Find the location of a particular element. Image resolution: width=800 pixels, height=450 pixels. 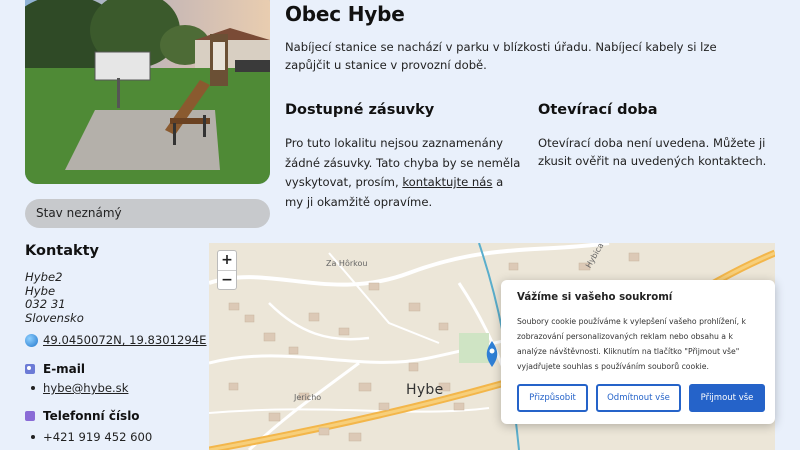

globe-icon is located at coordinates (31, 340).